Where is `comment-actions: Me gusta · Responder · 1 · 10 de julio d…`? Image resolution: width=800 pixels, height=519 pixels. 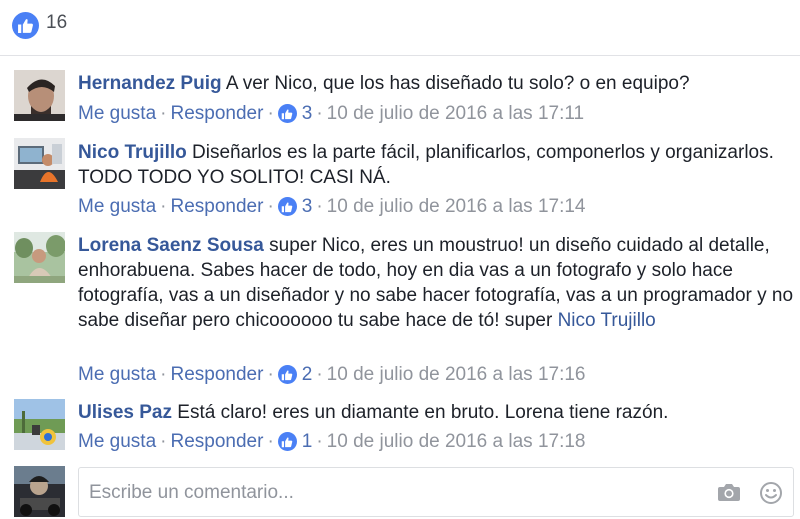
comment-actions: Me gusta · Responder · 1 · 10 de julio d… is located at coordinates (332, 441).